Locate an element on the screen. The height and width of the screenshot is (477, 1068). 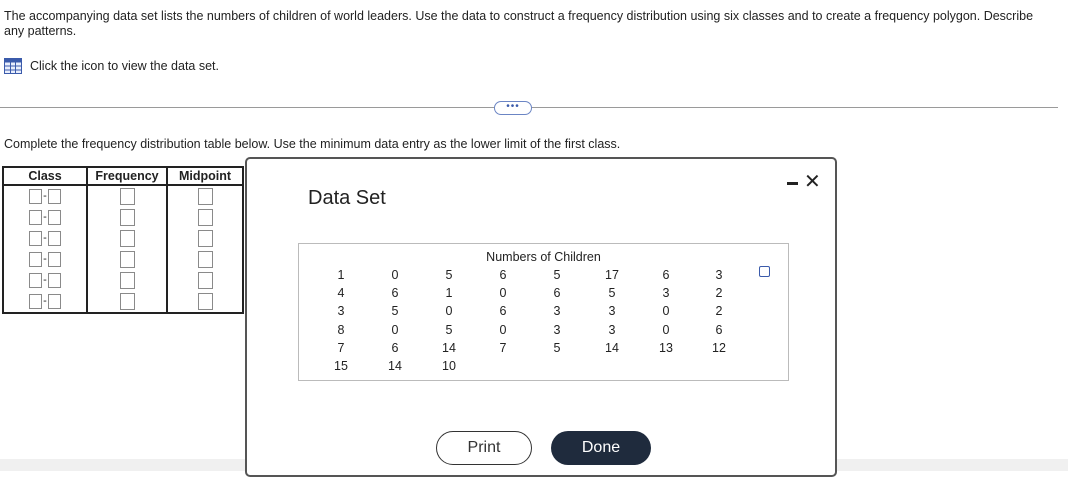
data-value: 13 is located at coordinates (666, 347).